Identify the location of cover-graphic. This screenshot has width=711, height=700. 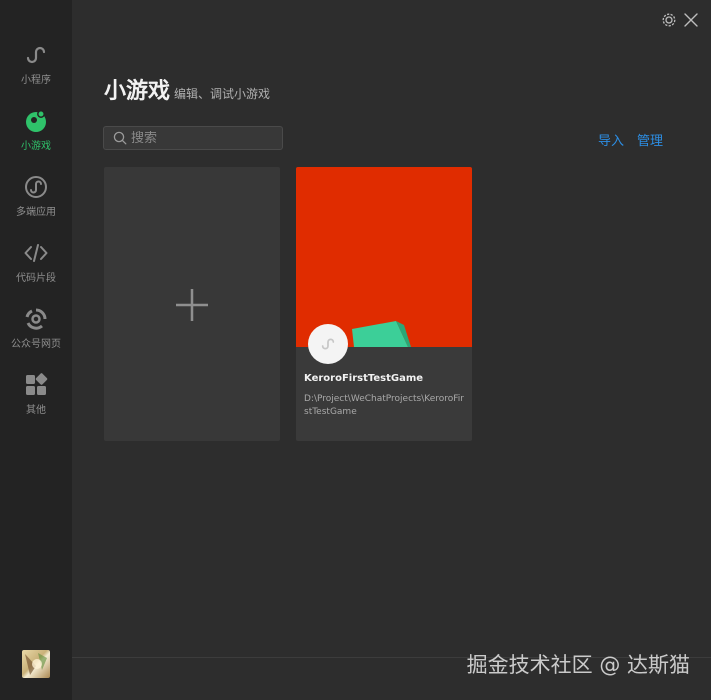
(381, 334).